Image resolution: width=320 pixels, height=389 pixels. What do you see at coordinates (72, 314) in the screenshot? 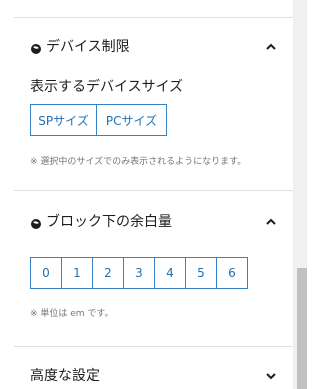
I see `margin-note: ※ 単位は em です。` at bounding box center [72, 314].